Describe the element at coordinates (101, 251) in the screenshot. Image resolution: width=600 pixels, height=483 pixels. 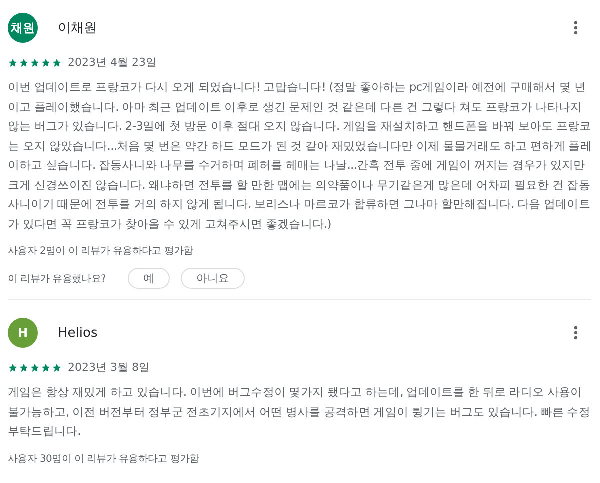
I see `helpful-count: 사용자 2명이 이 리뷰가 유용하다고 평가함` at that location.